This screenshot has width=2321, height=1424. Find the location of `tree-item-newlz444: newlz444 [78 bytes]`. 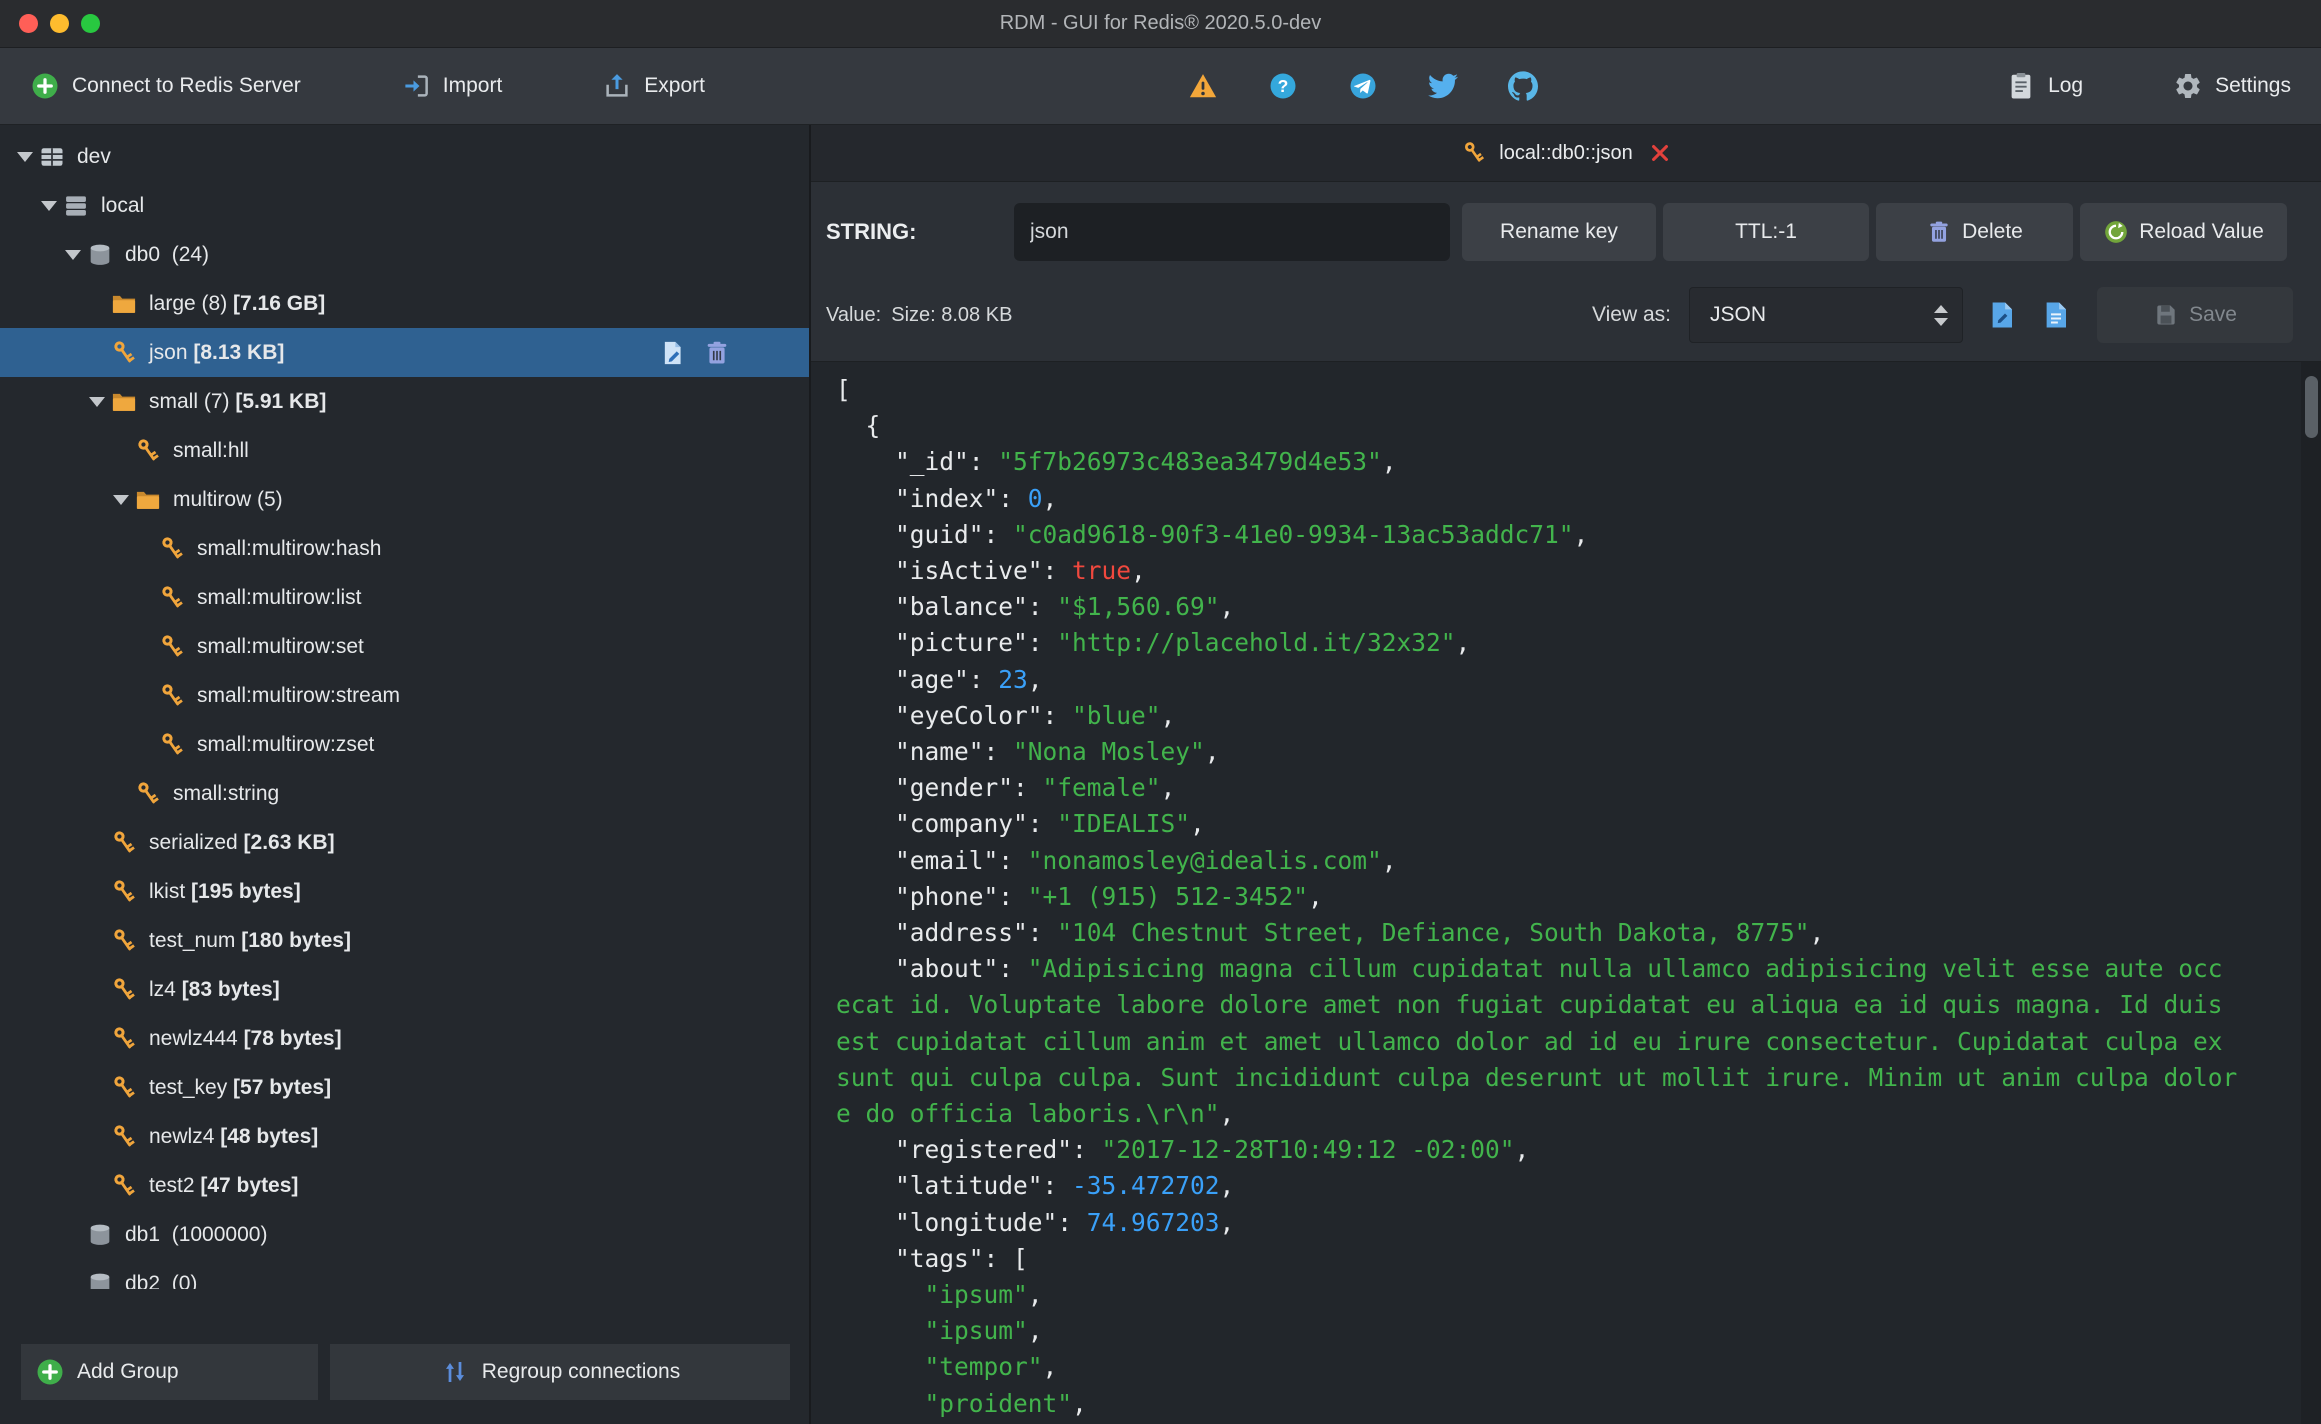

tree-item-newlz444: newlz444 [78 bytes] is located at coordinates (404, 1038).